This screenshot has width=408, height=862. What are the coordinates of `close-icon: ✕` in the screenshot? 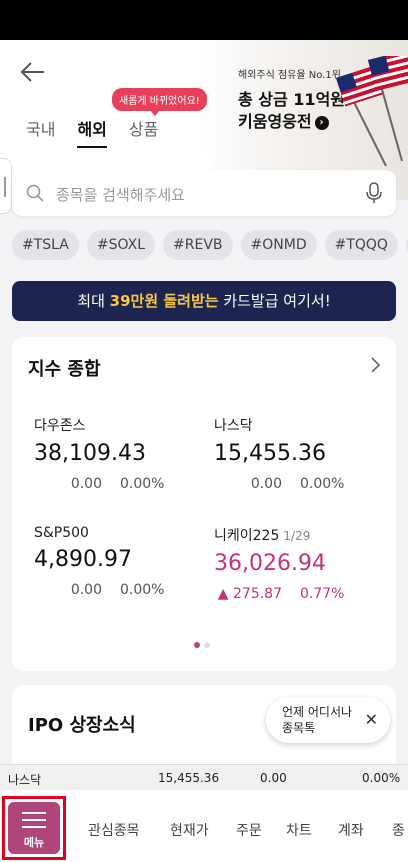 It's located at (371, 719).